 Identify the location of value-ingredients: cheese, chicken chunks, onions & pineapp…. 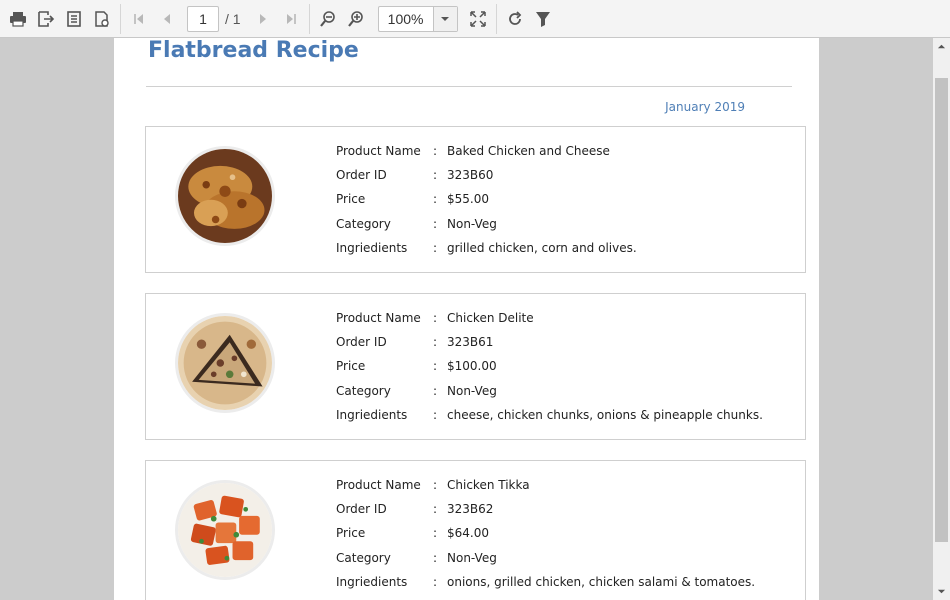
(605, 414).